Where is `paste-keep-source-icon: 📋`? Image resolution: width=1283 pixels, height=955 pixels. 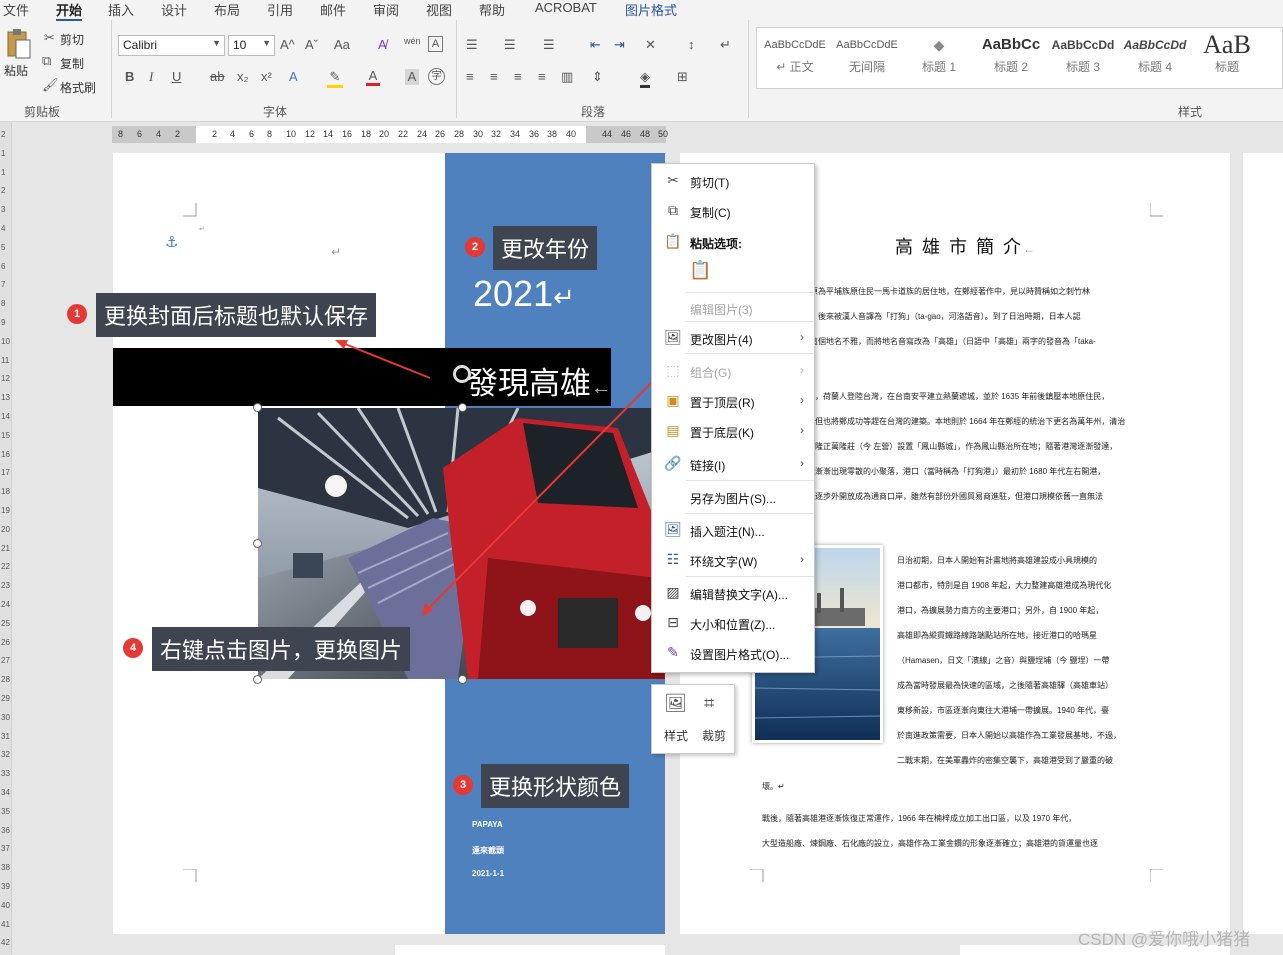 paste-keep-source-icon: 📋 is located at coordinates (701, 272).